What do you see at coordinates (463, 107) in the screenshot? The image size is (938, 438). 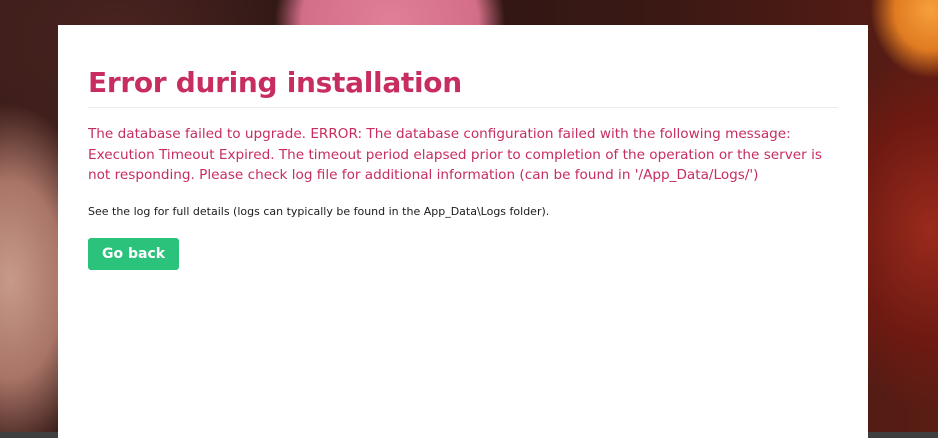 I see `title-divider` at bounding box center [463, 107].